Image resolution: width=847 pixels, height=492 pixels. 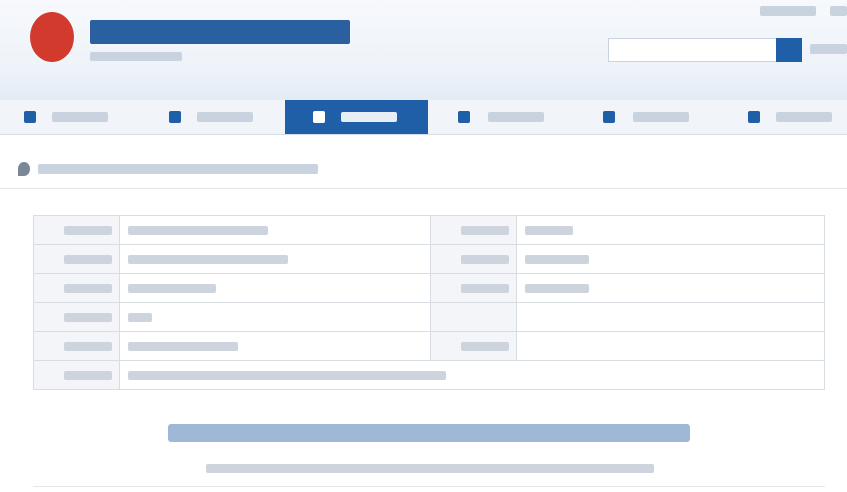 What do you see at coordinates (788, 11) in the screenshot?
I see `accessibility-link-block` at bounding box center [788, 11].